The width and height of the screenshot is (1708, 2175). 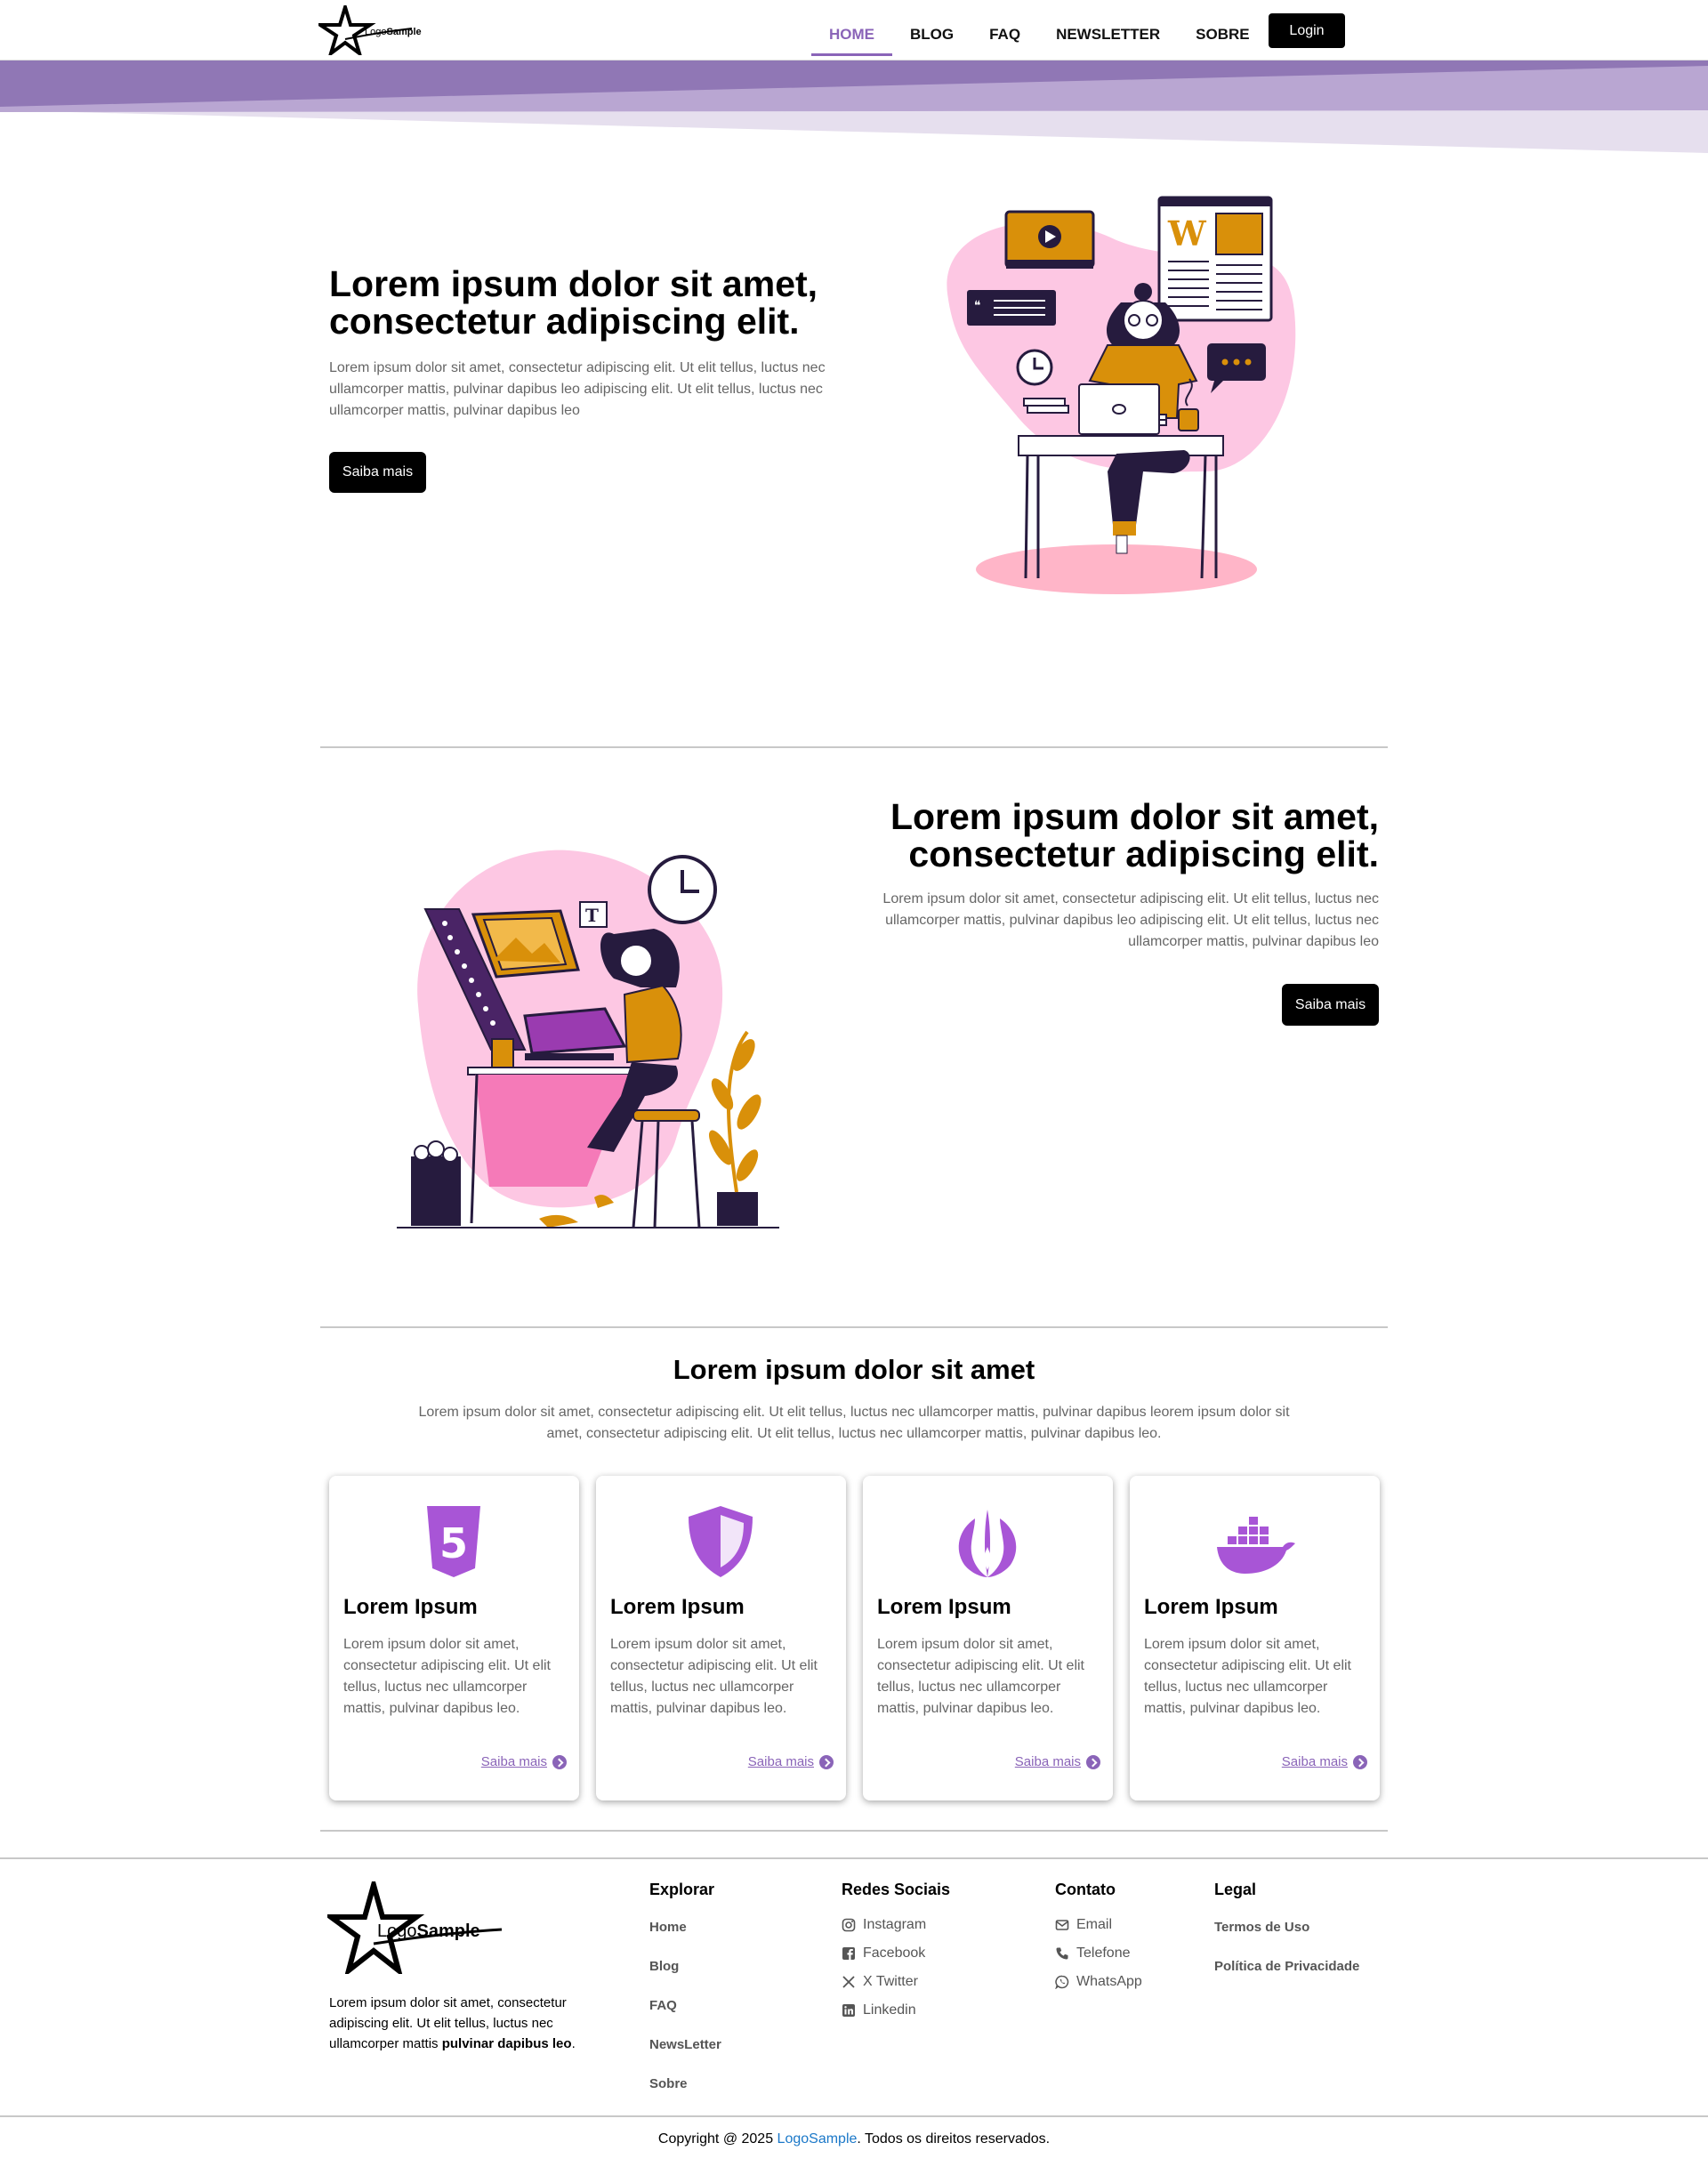 What do you see at coordinates (1286, 1967) in the screenshot?
I see `footer-link-privacidade: Política de Privacidade` at bounding box center [1286, 1967].